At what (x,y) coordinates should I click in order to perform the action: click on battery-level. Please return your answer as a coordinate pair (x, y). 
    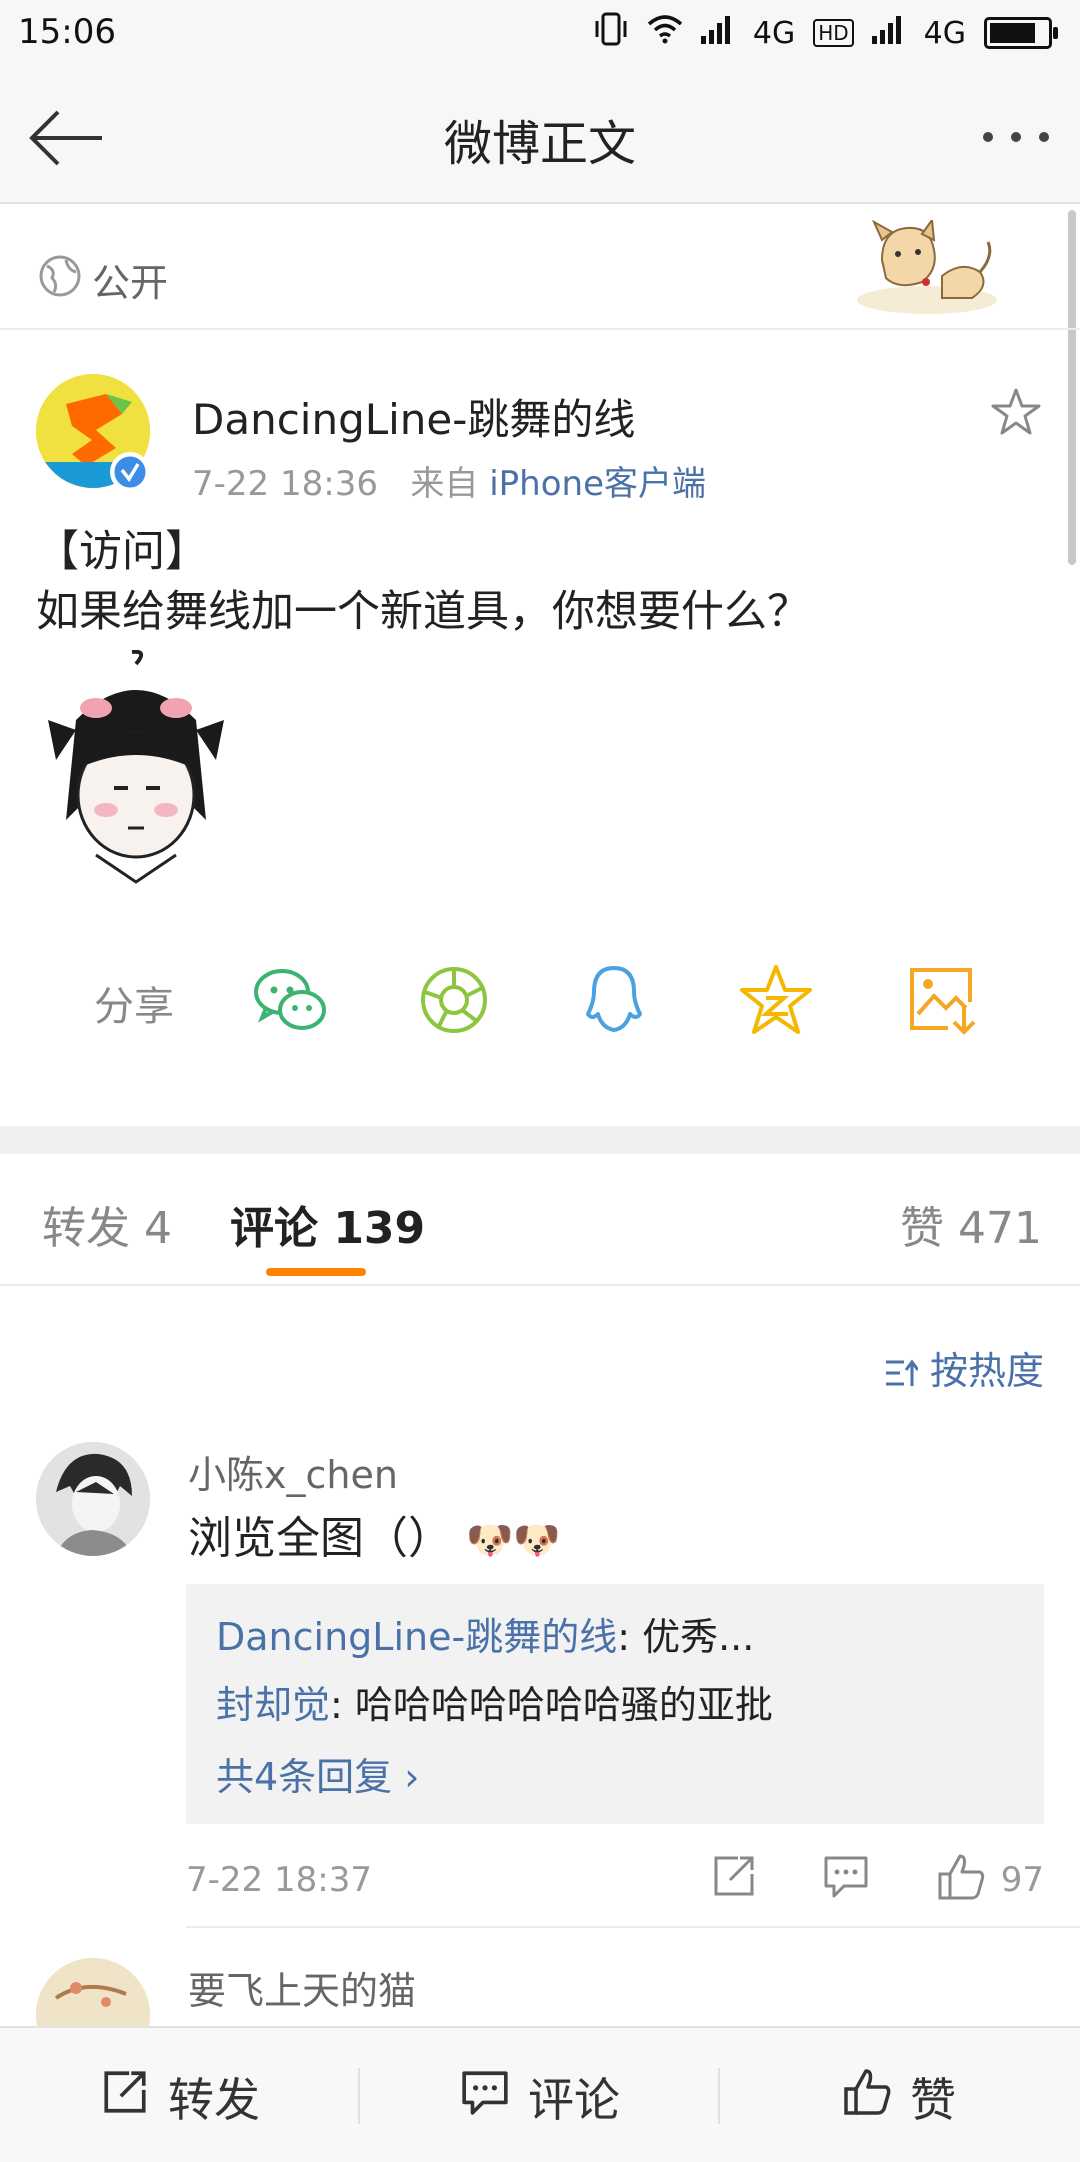
    Looking at the image, I should click on (1012, 33).